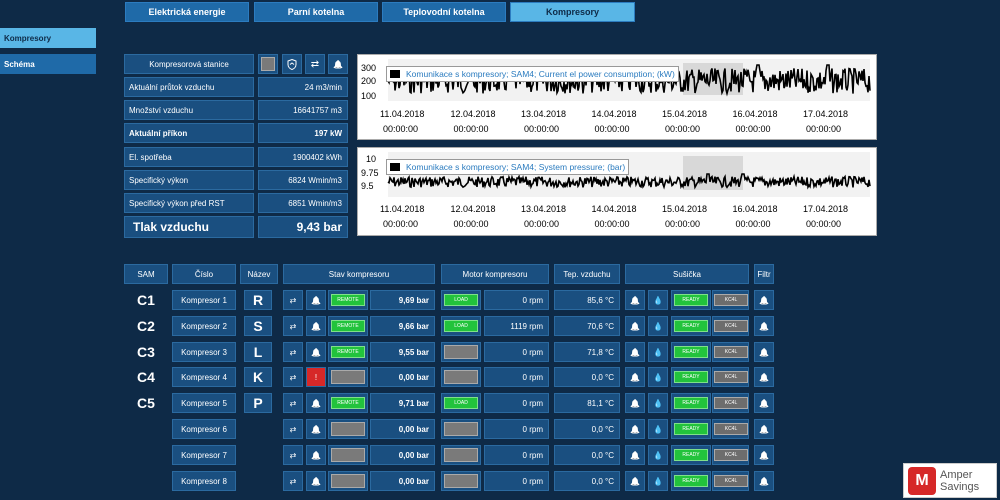  What do you see at coordinates (204, 300) in the screenshot?
I see `compressor-name: Kompresor 1` at bounding box center [204, 300].